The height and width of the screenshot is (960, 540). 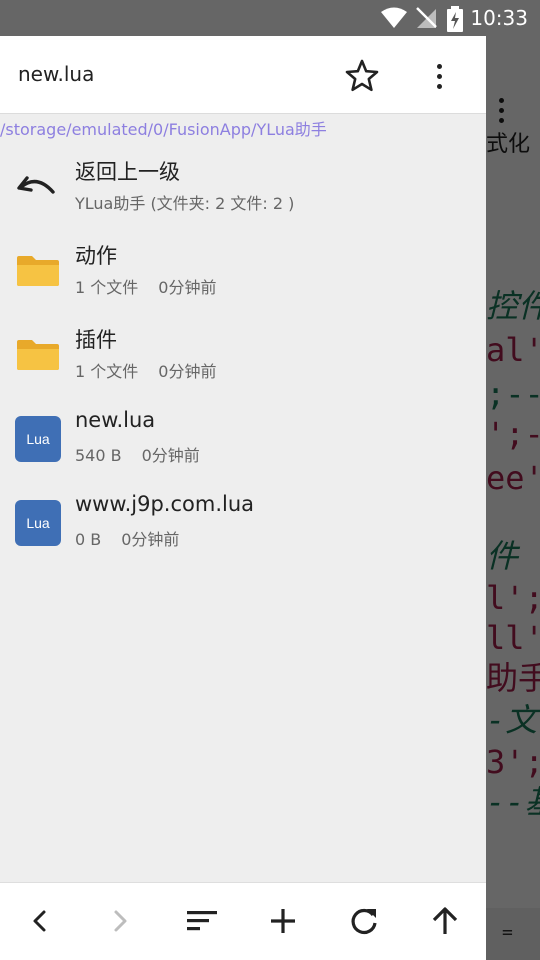 I want to click on item-name: 返回上一级, so click(x=127, y=172).